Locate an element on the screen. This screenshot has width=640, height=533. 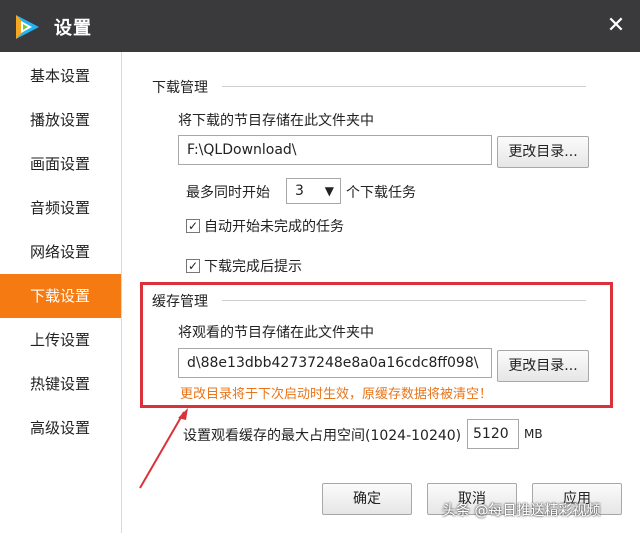
sidebar-item-playback: 播放设置 is located at coordinates (60, 120).